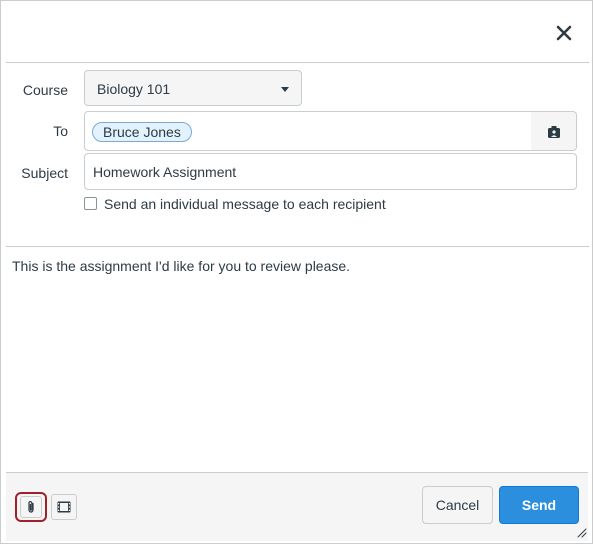 The image size is (595, 546). I want to click on course-label: Course, so click(45, 90).